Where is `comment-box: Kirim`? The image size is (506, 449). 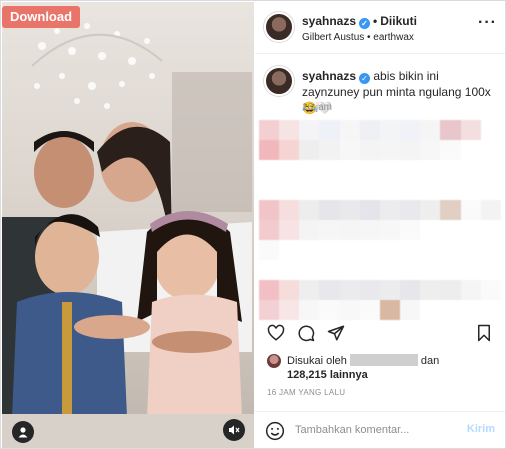 comment-box: Kirim is located at coordinates (380, 429).